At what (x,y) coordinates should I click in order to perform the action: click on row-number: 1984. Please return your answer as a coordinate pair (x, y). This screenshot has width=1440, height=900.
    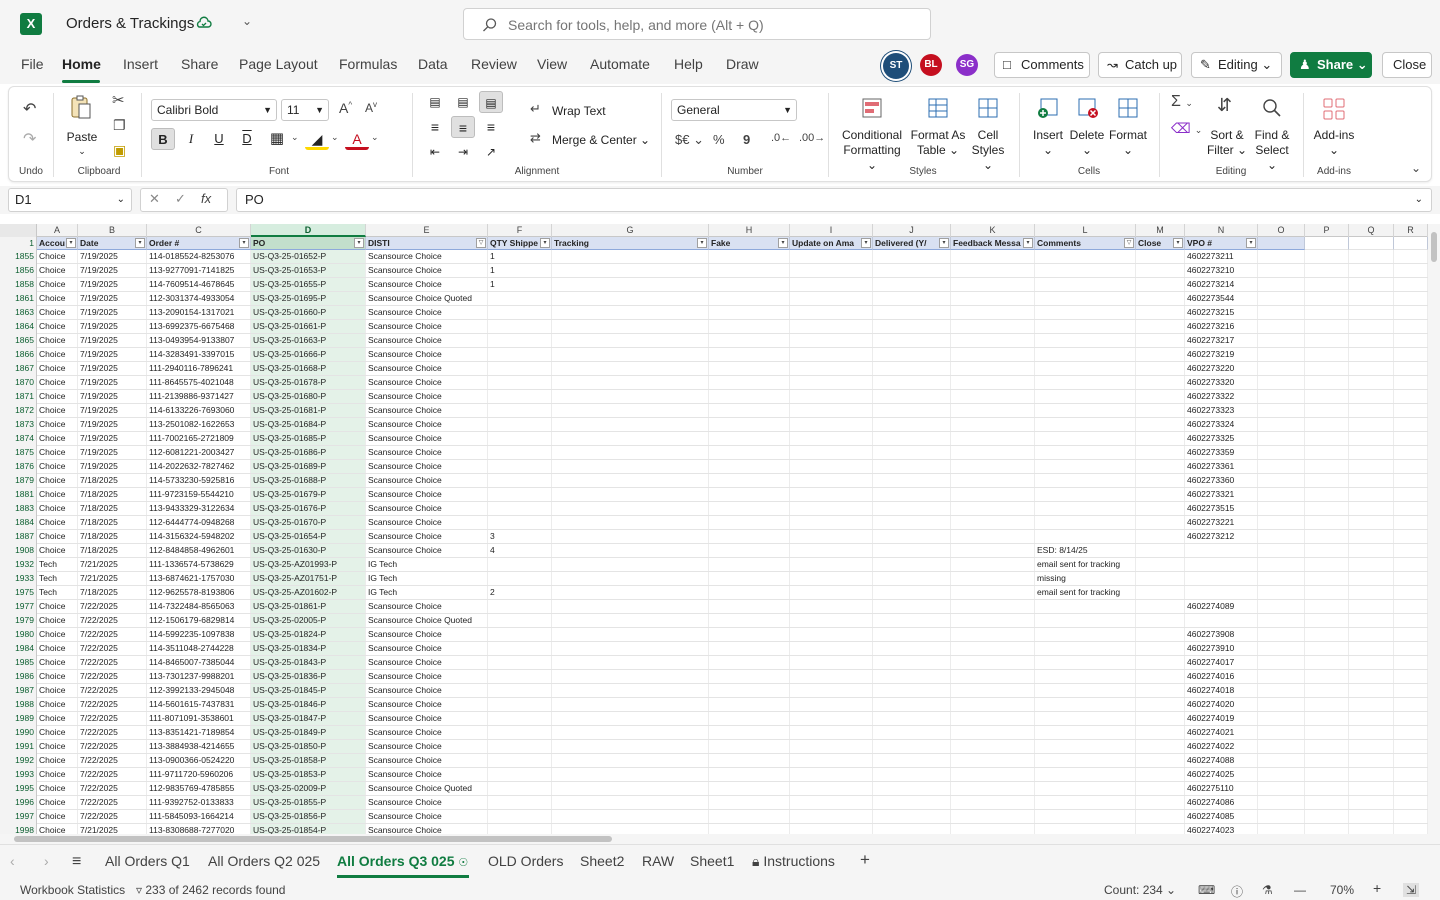
    Looking at the image, I should click on (18, 649).